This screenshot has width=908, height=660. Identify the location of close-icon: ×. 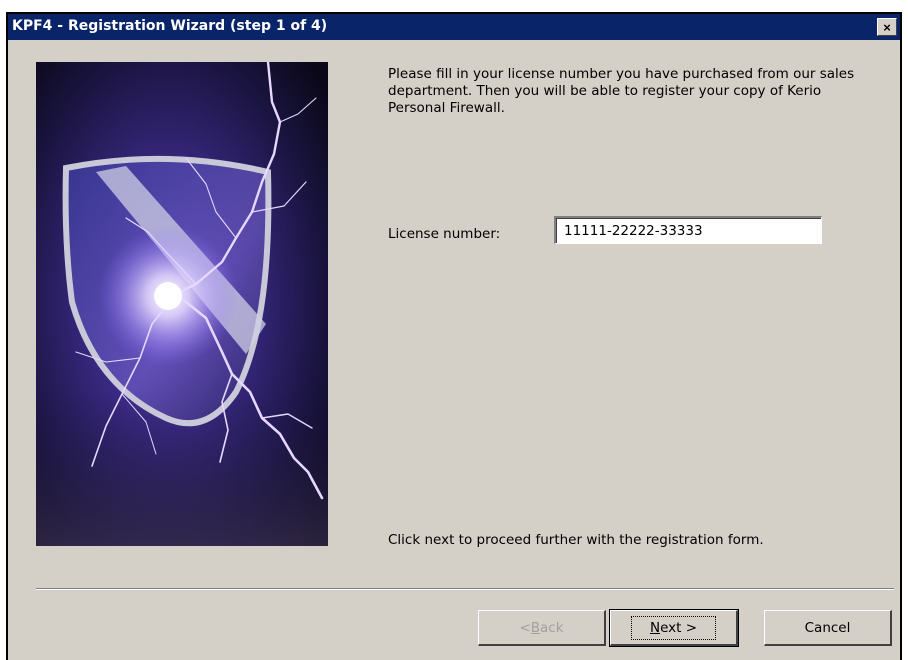
(887, 27).